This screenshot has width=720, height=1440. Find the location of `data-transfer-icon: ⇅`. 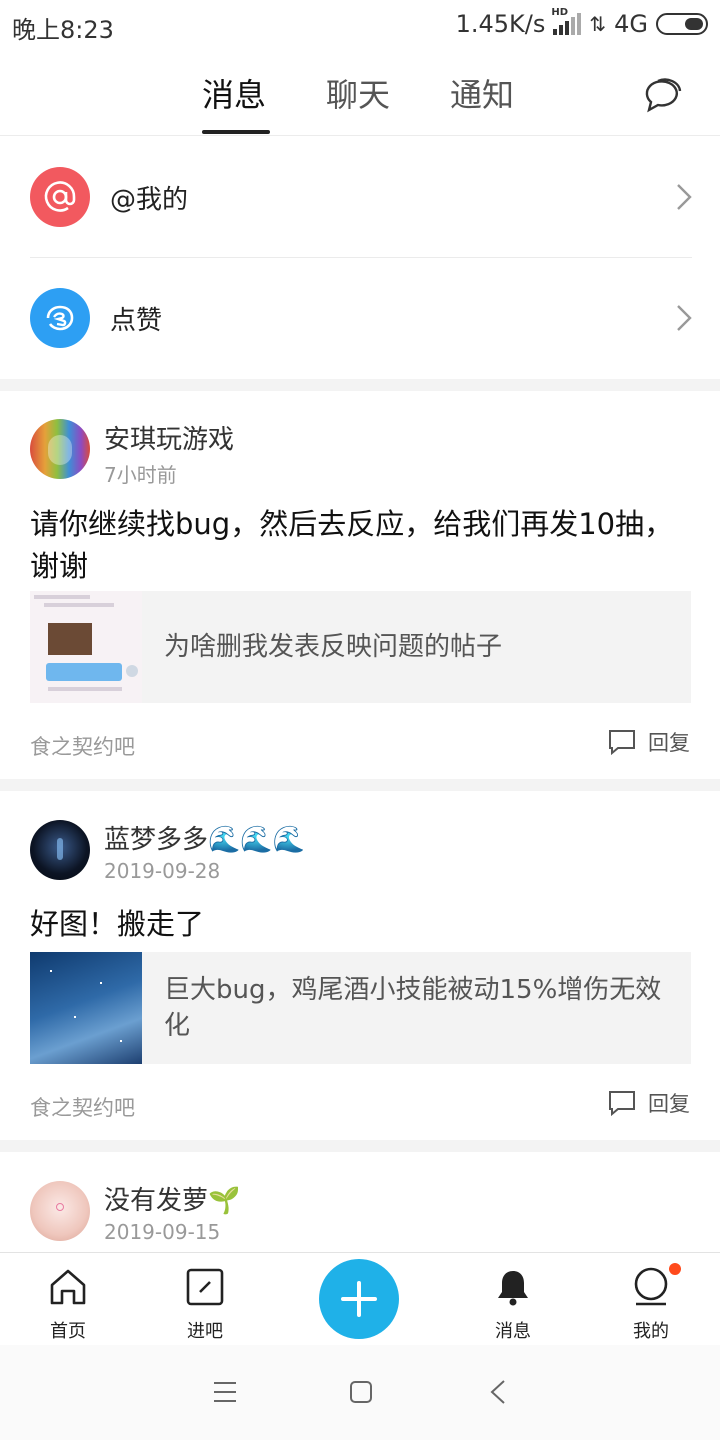

data-transfer-icon: ⇅ is located at coordinates (598, 24).